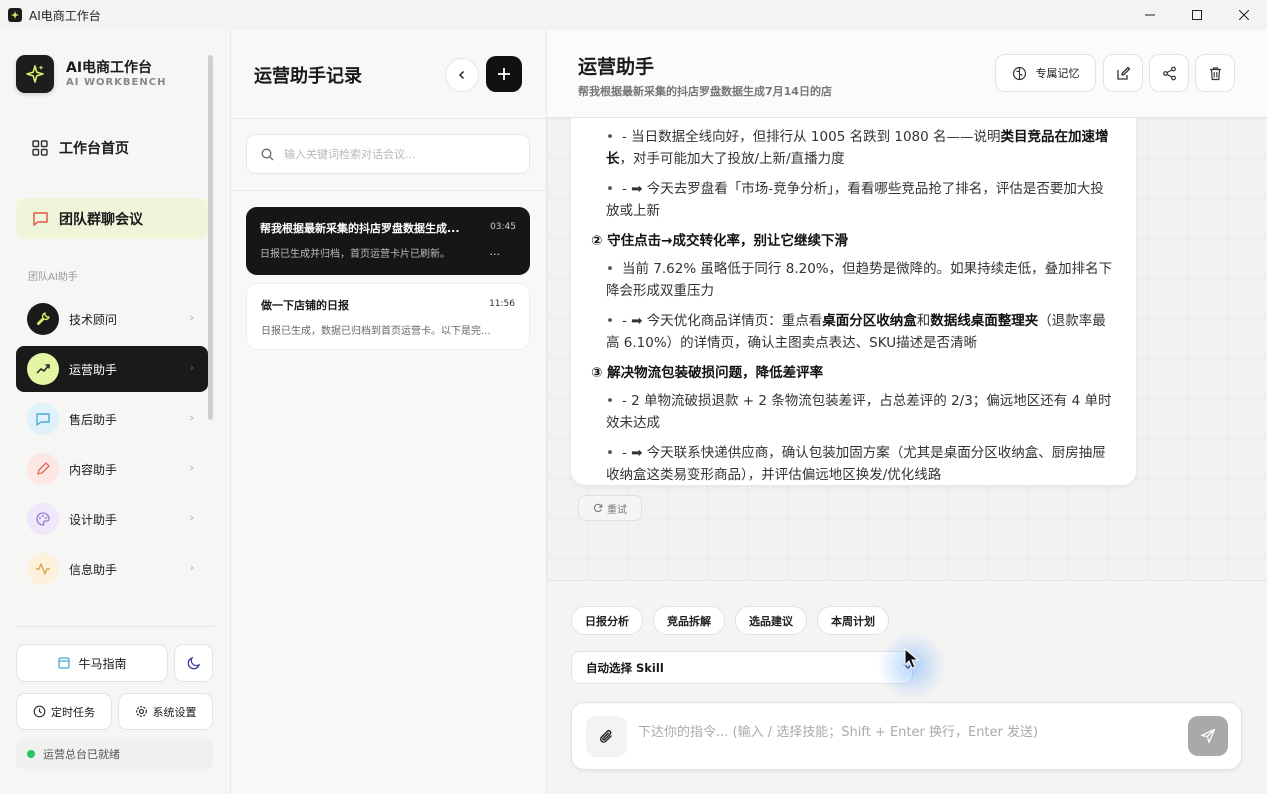 This screenshot has height=794, width=1267. What do you see at coordinates (43, 519) in the screenshot?
I see `palette-icon` at bounding box center [43, 519].